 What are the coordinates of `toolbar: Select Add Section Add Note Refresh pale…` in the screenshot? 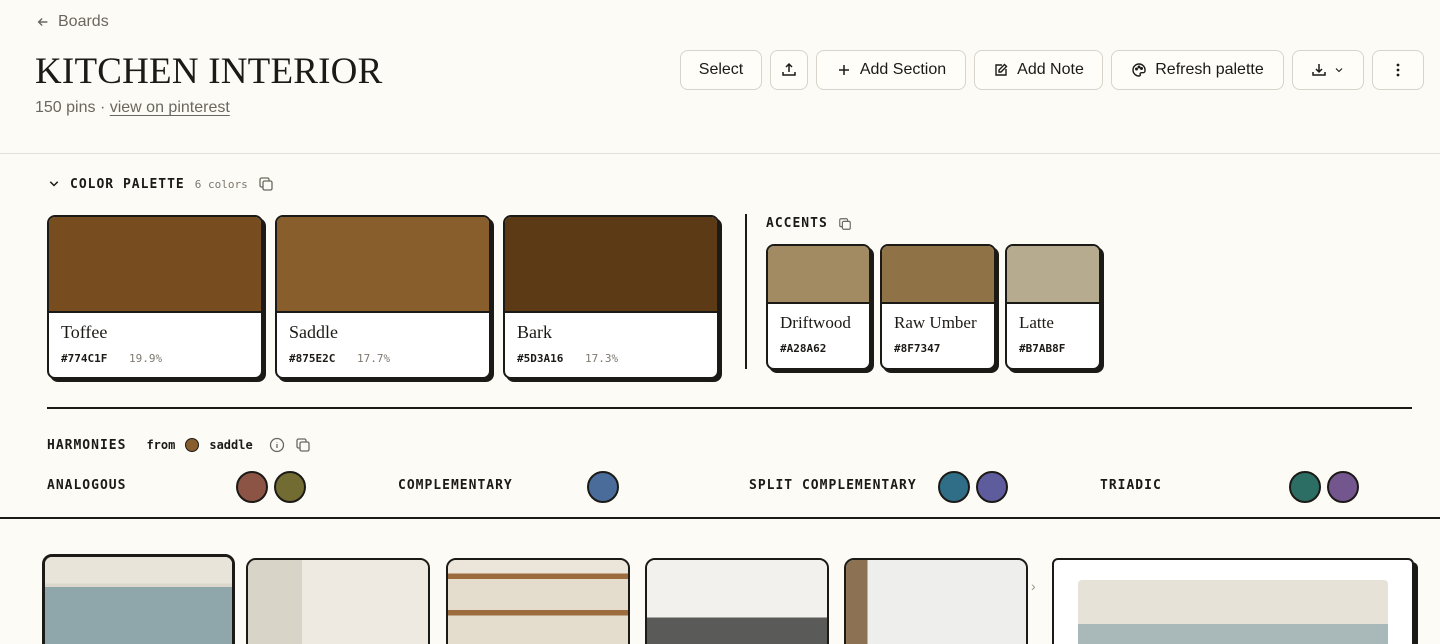 It's located at (1052, 70).